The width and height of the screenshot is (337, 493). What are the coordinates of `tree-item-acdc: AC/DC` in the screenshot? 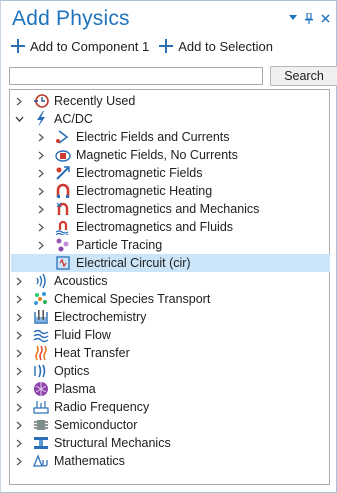 It's located at (170, 119).